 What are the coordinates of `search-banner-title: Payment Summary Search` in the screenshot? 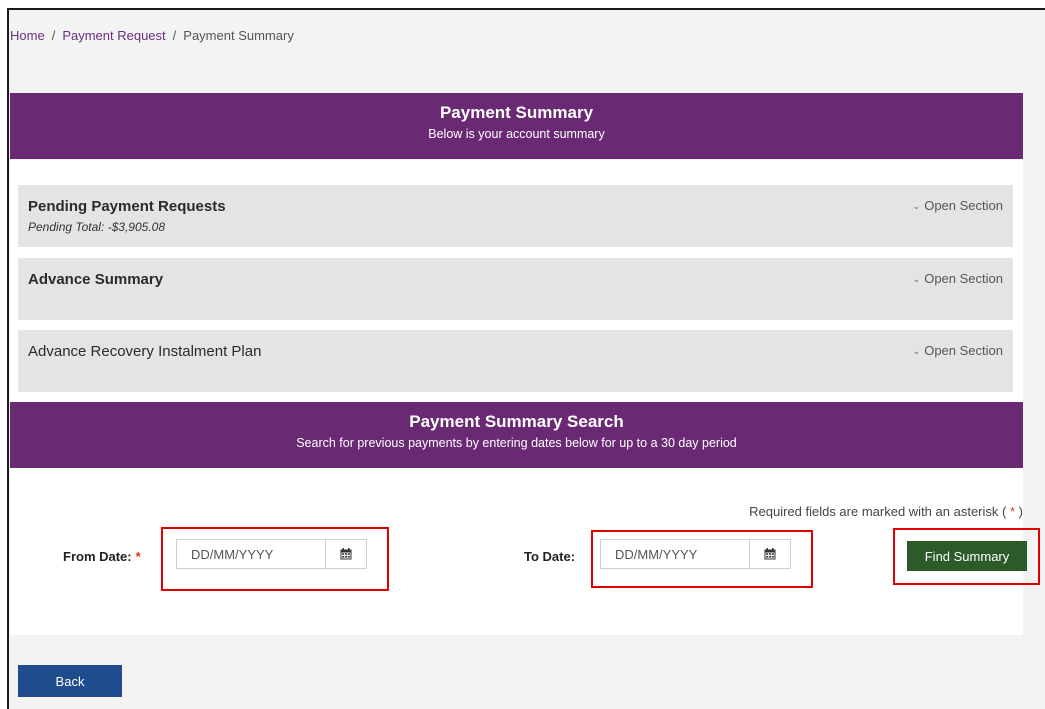 It's located at (516, 421).